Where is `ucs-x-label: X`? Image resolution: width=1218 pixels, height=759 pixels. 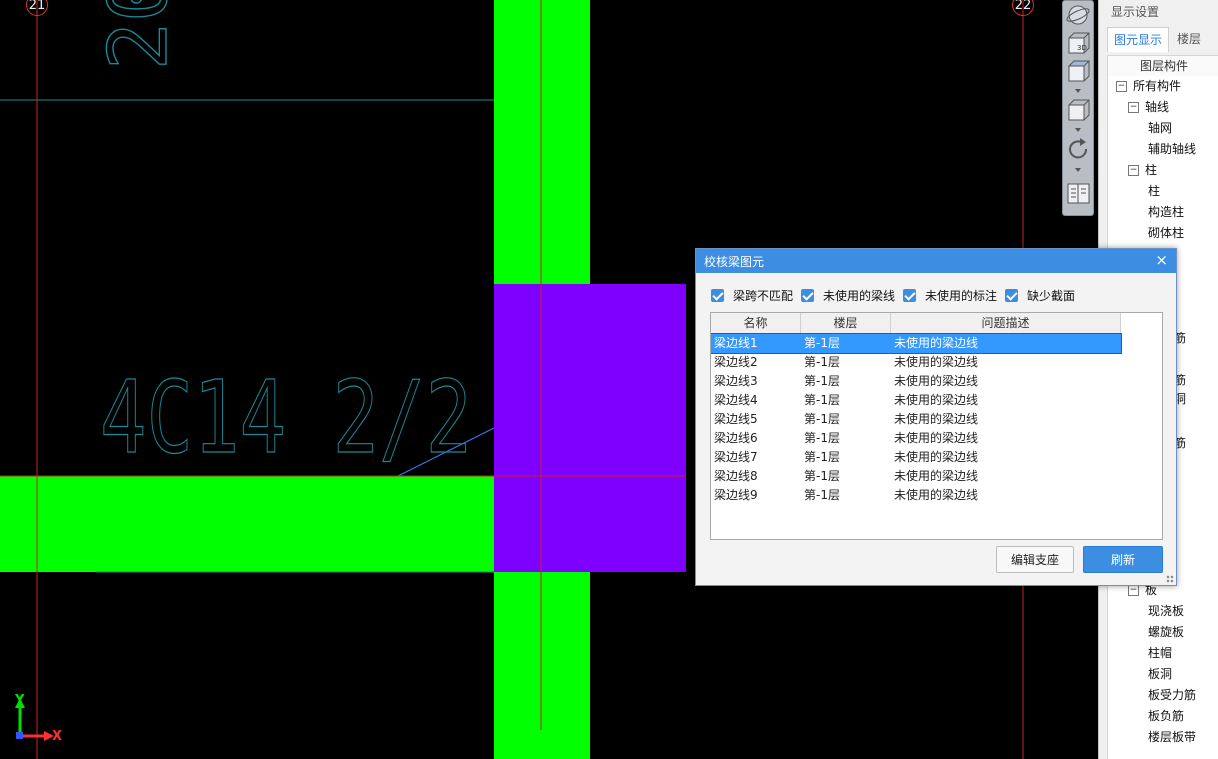
ucs-x-label: X is located at coordinates (57, 736).